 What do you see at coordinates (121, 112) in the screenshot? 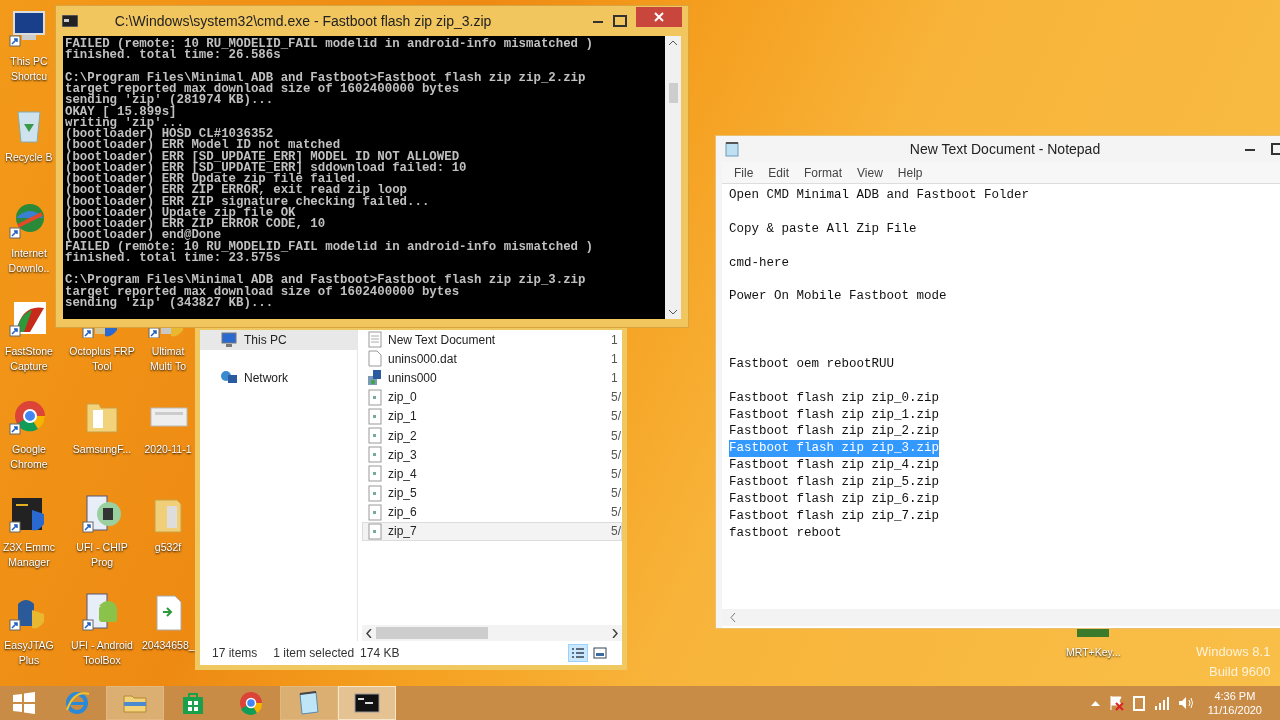
I see `console-line: OKAY [ 15.899s]` at bounding box center [121, 112].